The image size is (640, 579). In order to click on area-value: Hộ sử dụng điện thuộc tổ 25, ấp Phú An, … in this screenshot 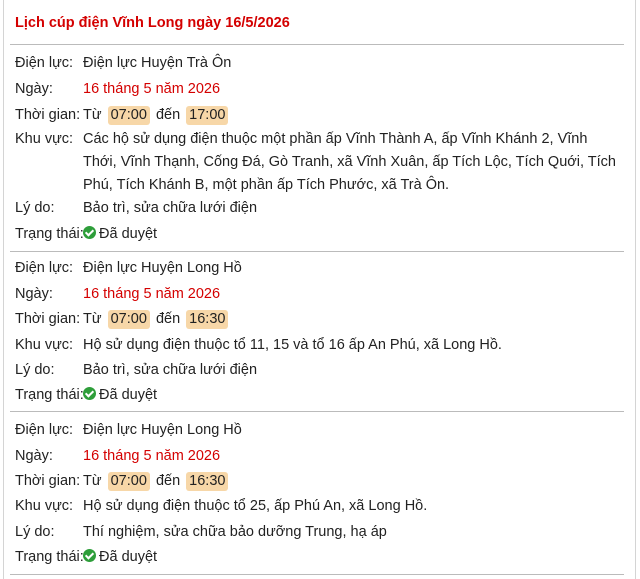, I will do `click(255, 506)`.